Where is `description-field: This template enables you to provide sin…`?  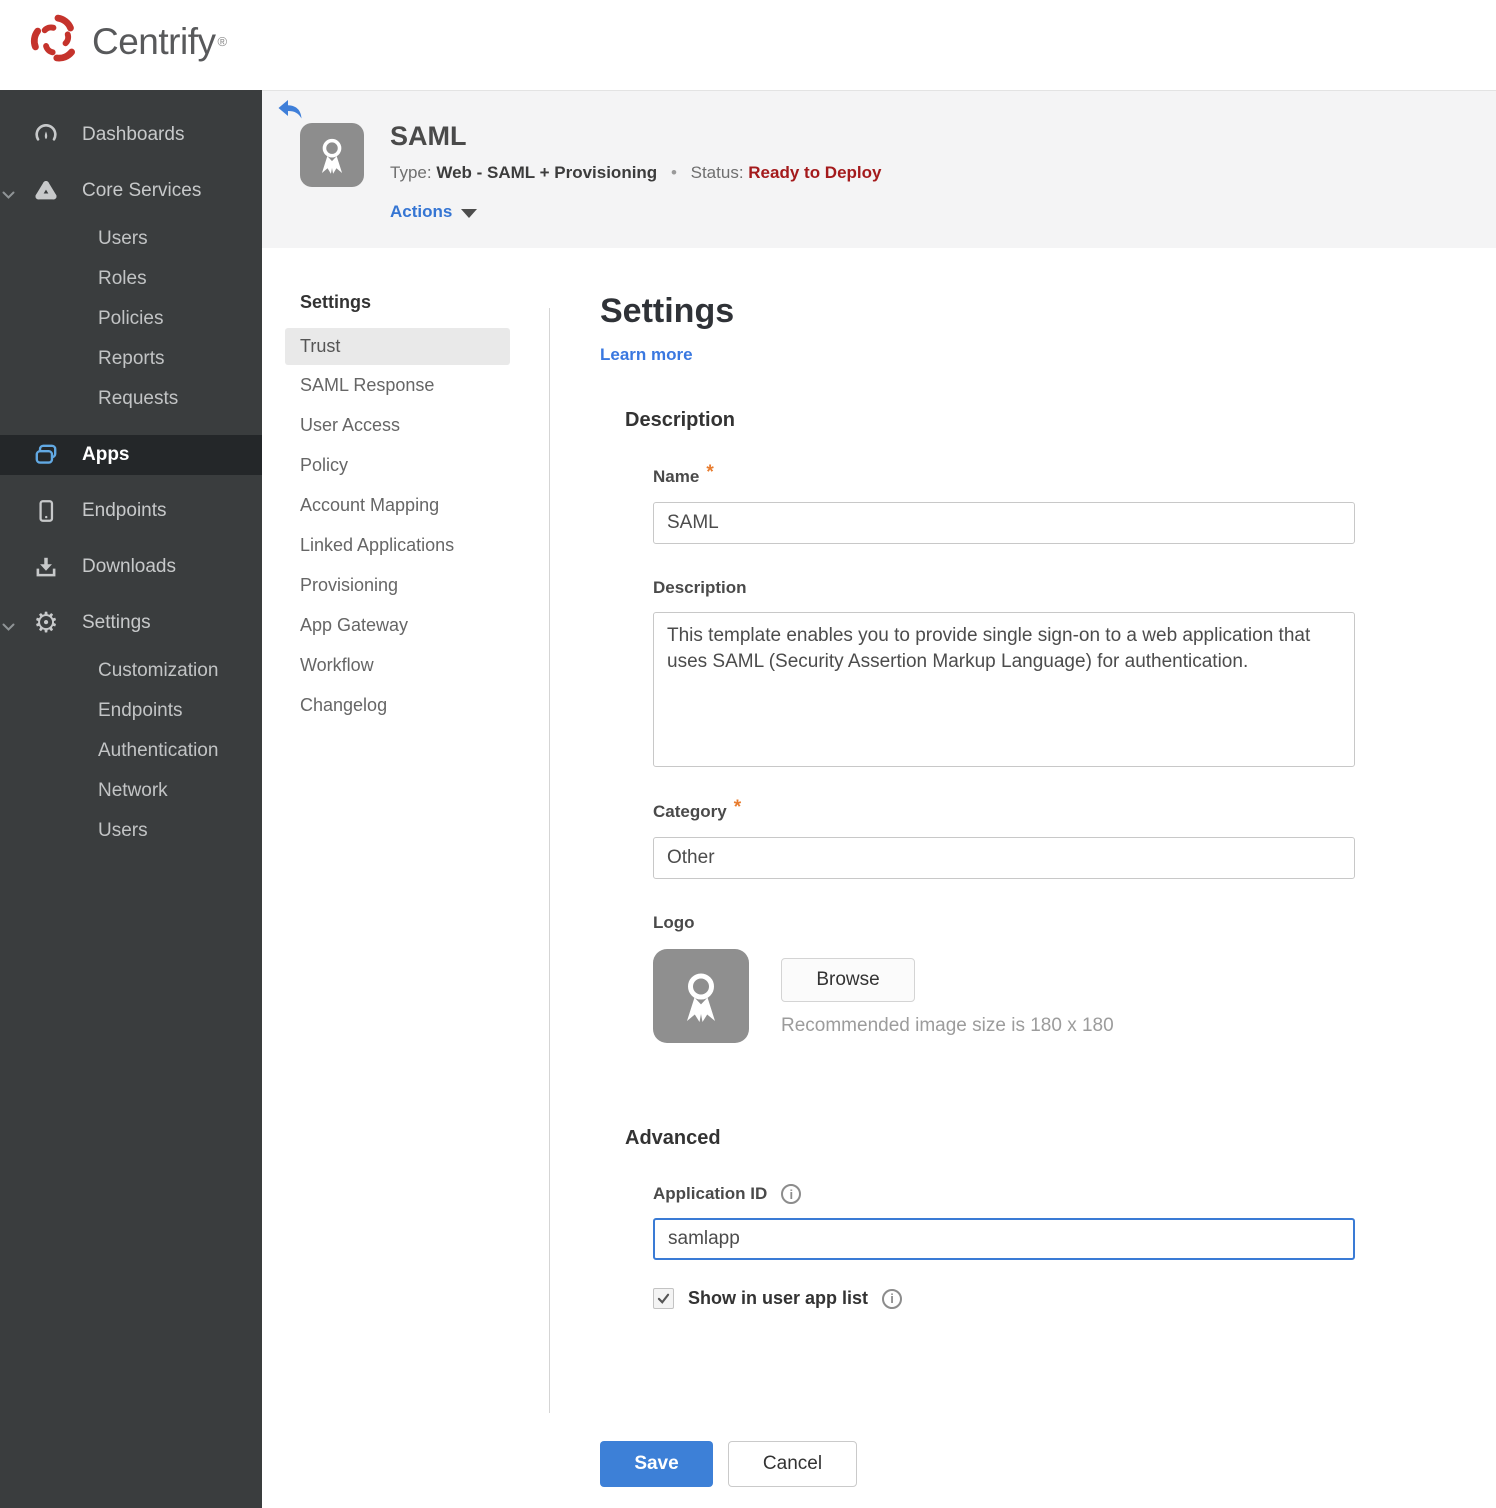
description-field: This template enables you to provide sin… is located at coordinates (1004, 689).